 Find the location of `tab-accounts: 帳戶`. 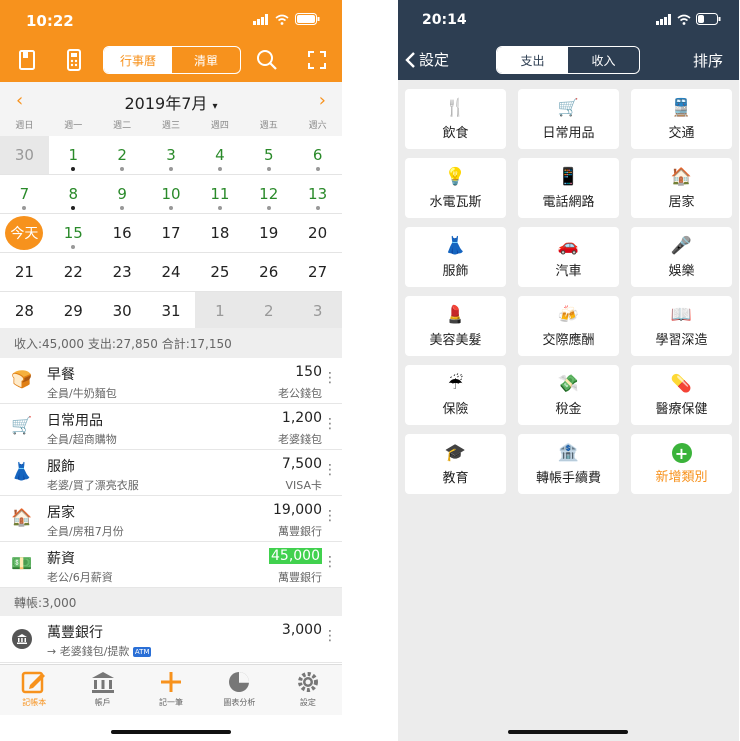

tab-accounts: 帳戶 is located at coordinates (102, 690).